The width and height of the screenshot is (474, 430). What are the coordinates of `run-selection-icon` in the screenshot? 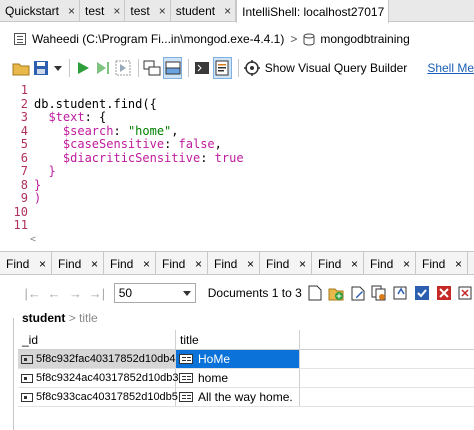 It's located at (123, 68).